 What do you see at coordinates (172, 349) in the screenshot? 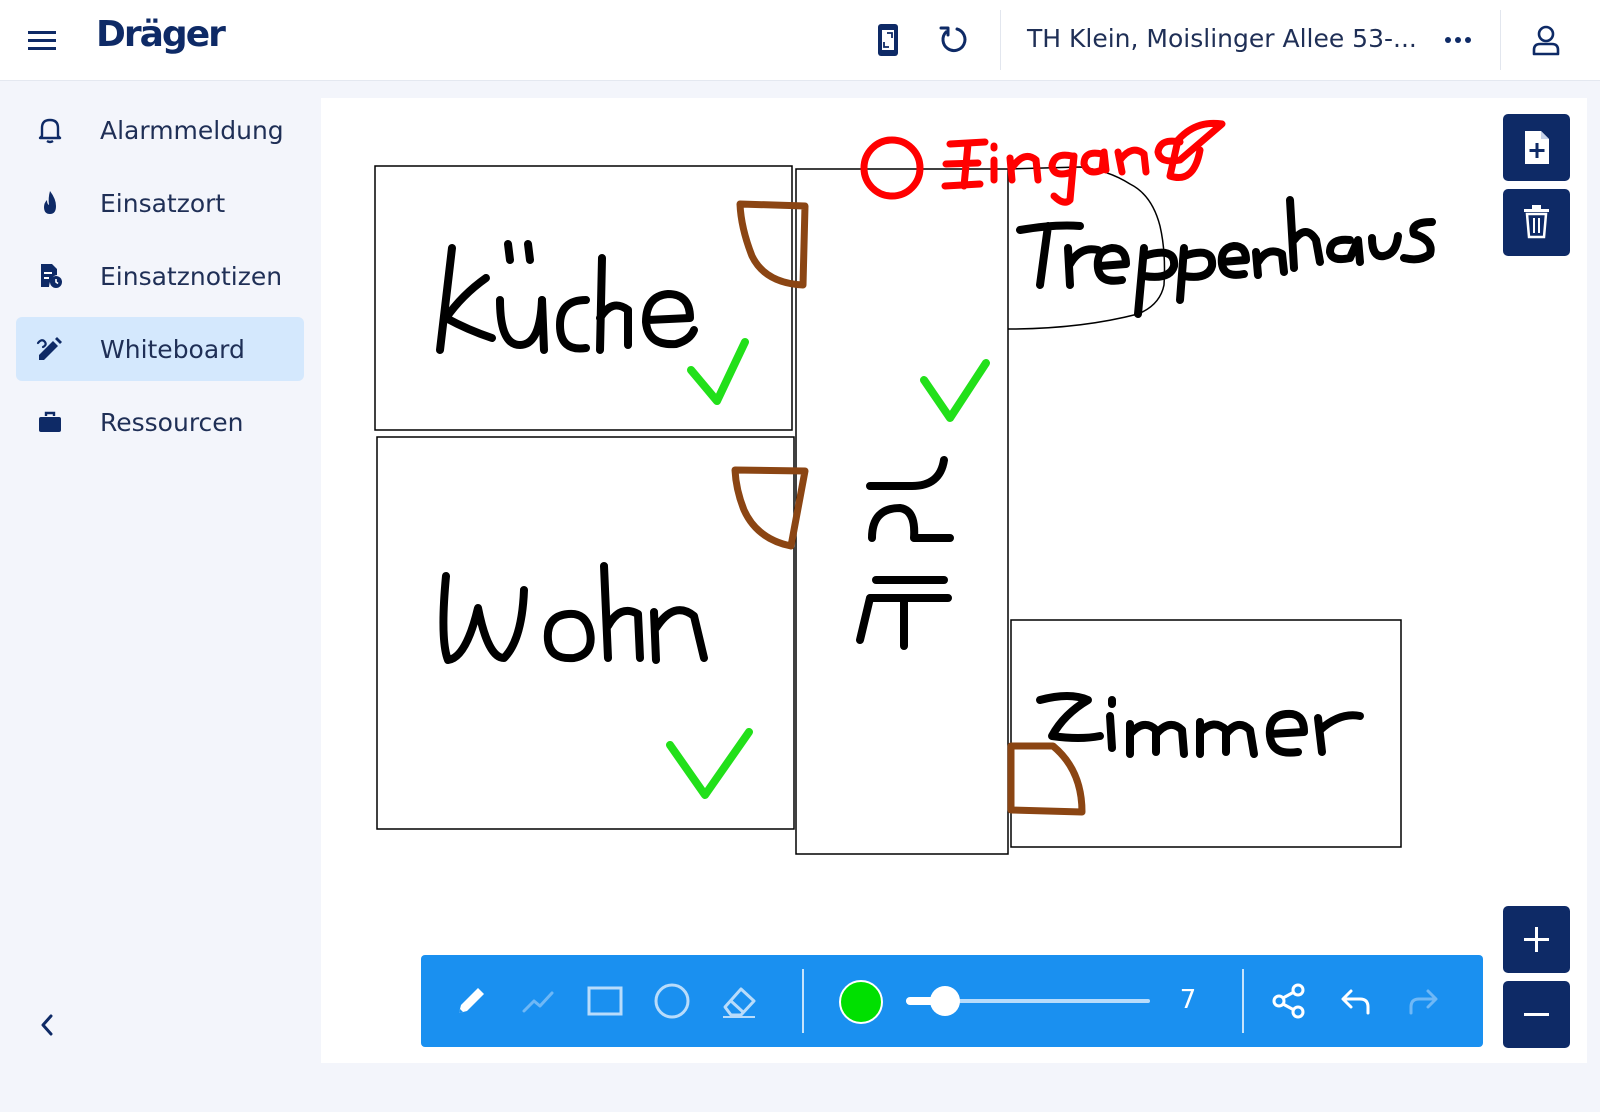
I see `sidebar-item-label: Whiteboard` at bounding box center [172, 349].